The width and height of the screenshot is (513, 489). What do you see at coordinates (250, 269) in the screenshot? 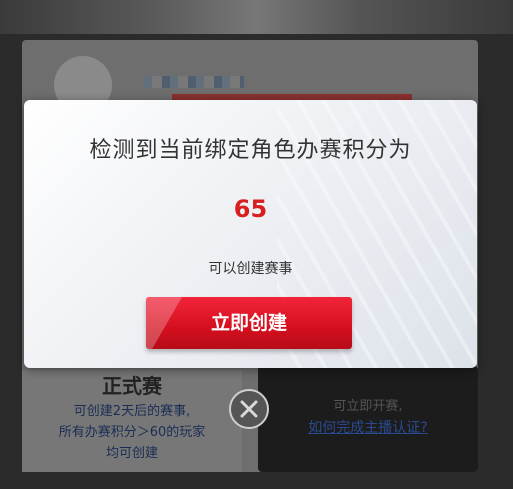
I see `dialog-subtitle: 可以创建赛事` at bounding box center [250, 269].